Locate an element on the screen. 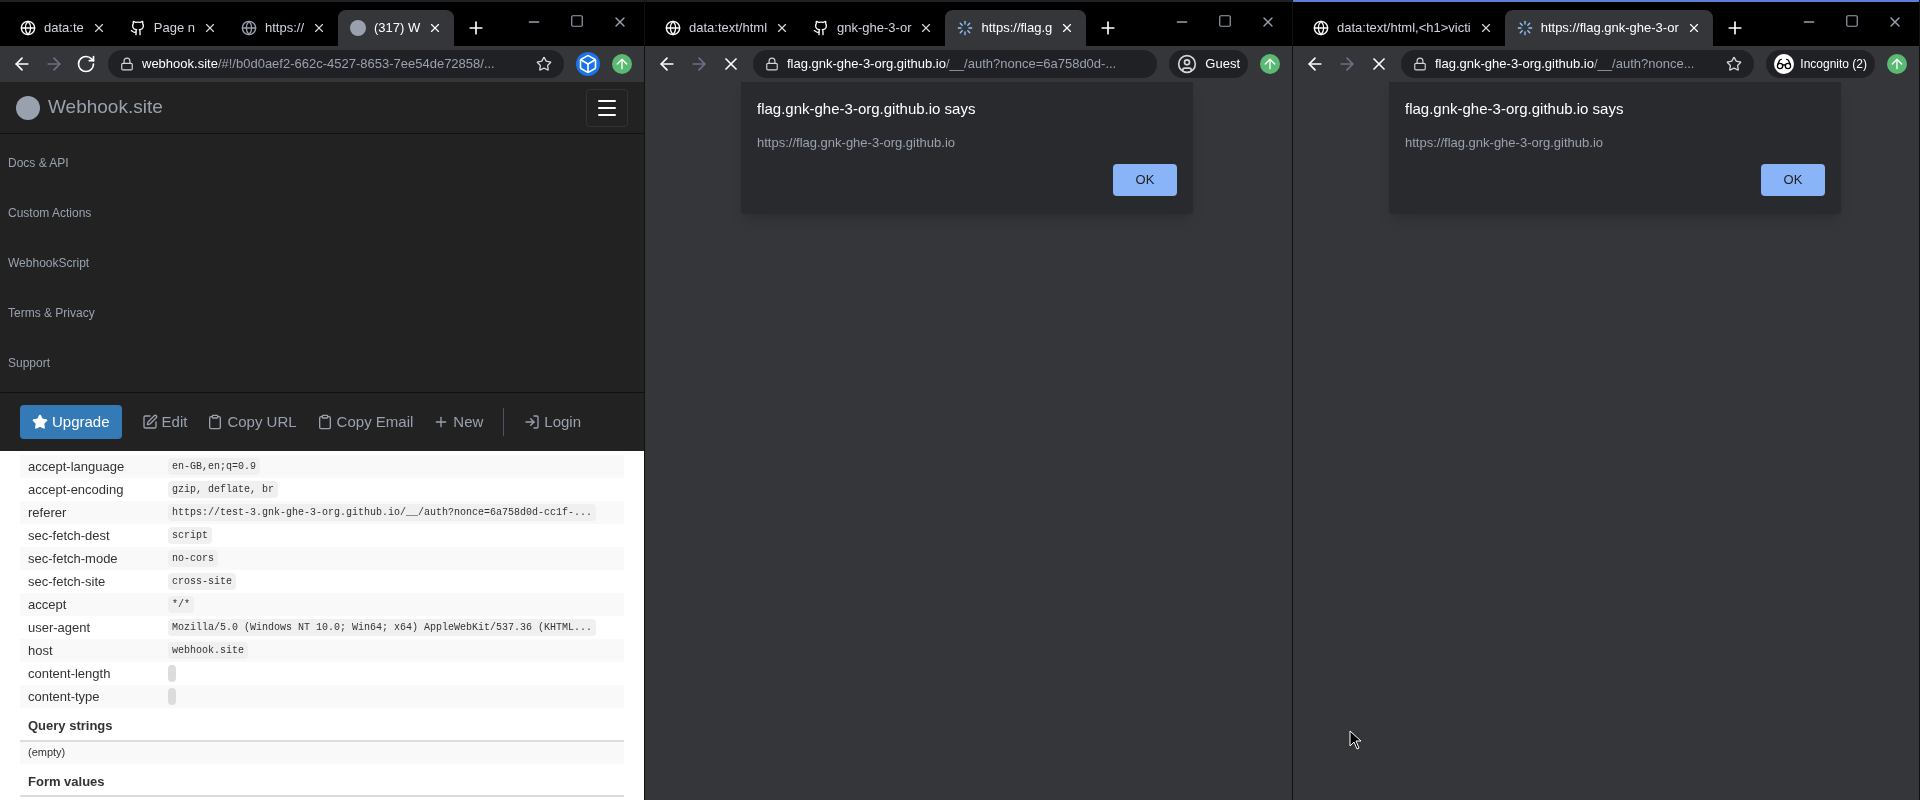 The width and height of the screenshot is (1920, 800). browser-tab: https:// is located at coordinates (283, 28).